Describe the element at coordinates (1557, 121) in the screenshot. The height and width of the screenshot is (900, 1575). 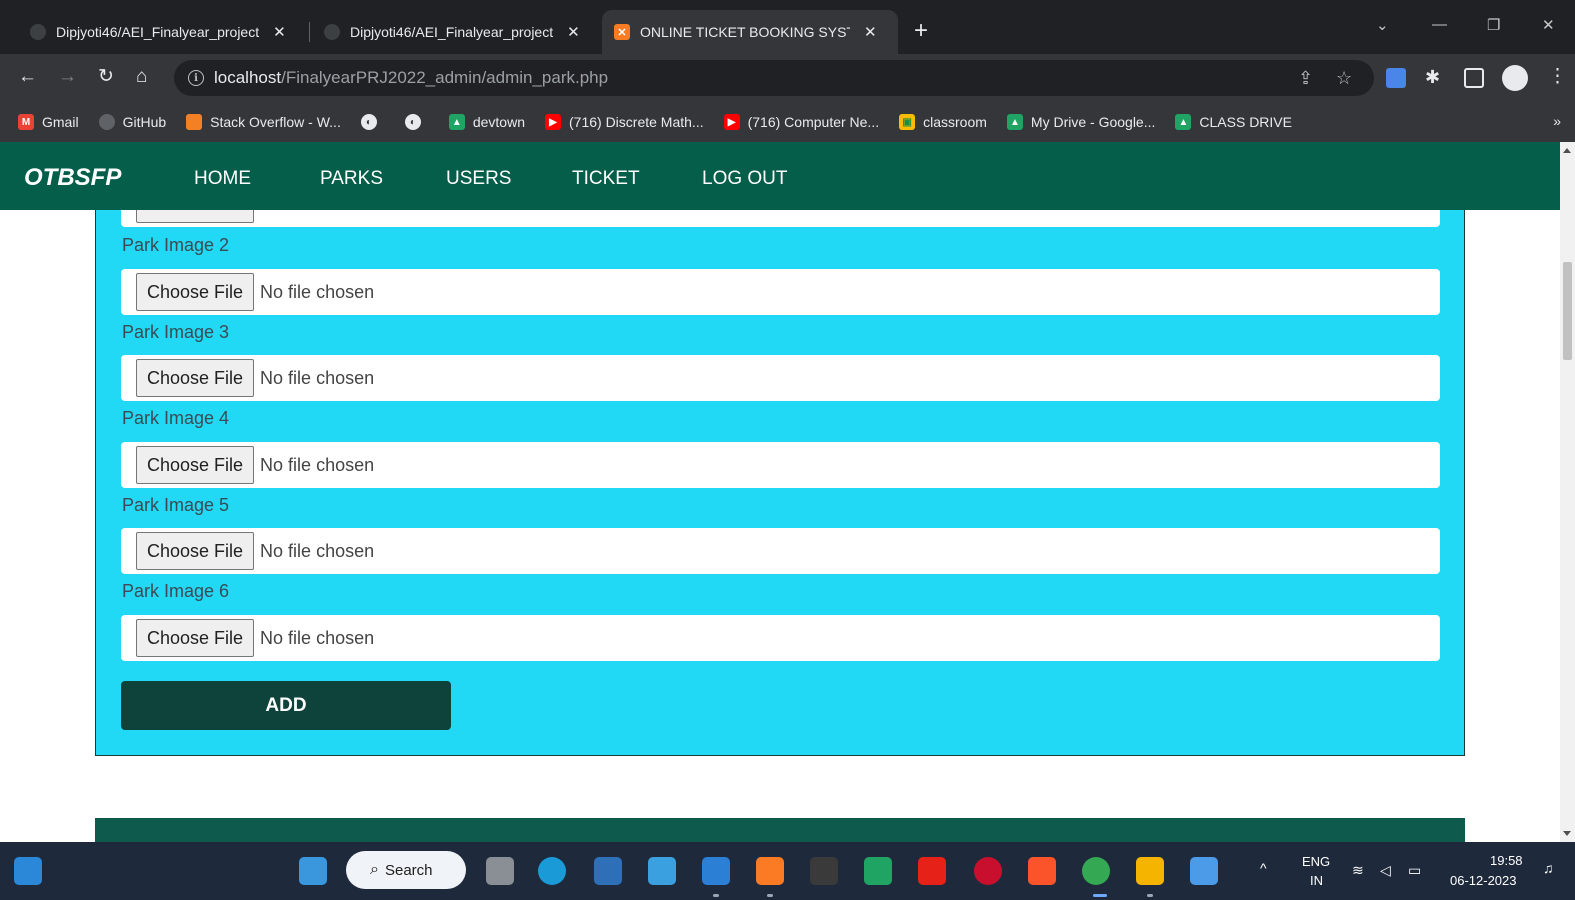
I see `more-bookmarks-icon: »` at that location.